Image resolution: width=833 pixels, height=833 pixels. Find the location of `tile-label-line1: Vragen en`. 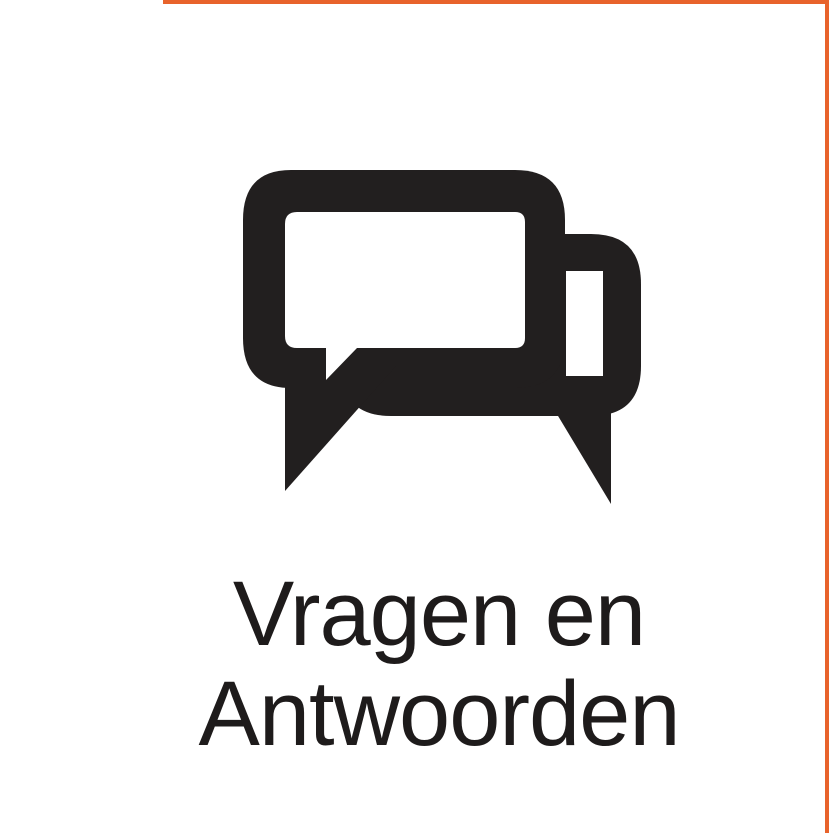

tile-label-line1: Vragen en is located at coordinates (439, 614).